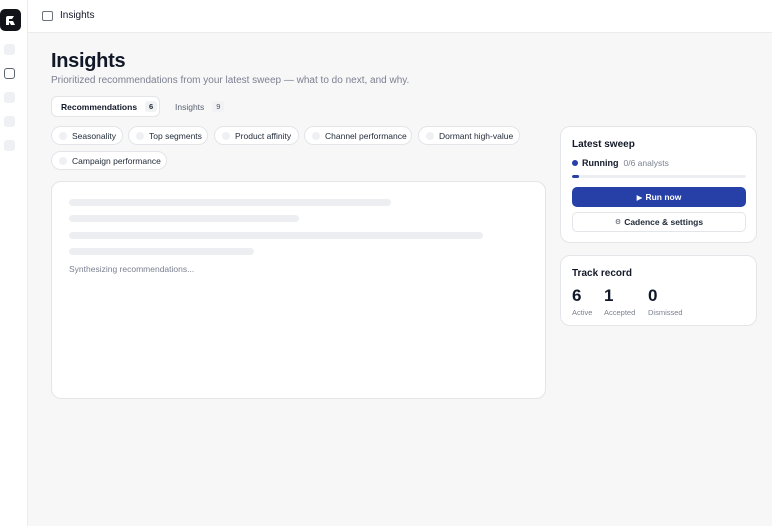 The height and width of the screenshot is (526, 772). Describe the element at coordinates (665, 312) in the screenshot. I see `stat-label: Dismissed` at that location.